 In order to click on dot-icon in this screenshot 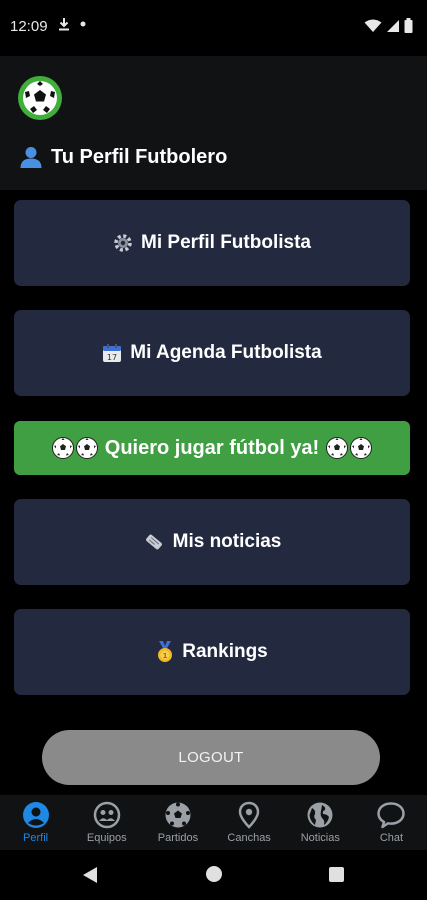, I will do `click(83, 24)`.